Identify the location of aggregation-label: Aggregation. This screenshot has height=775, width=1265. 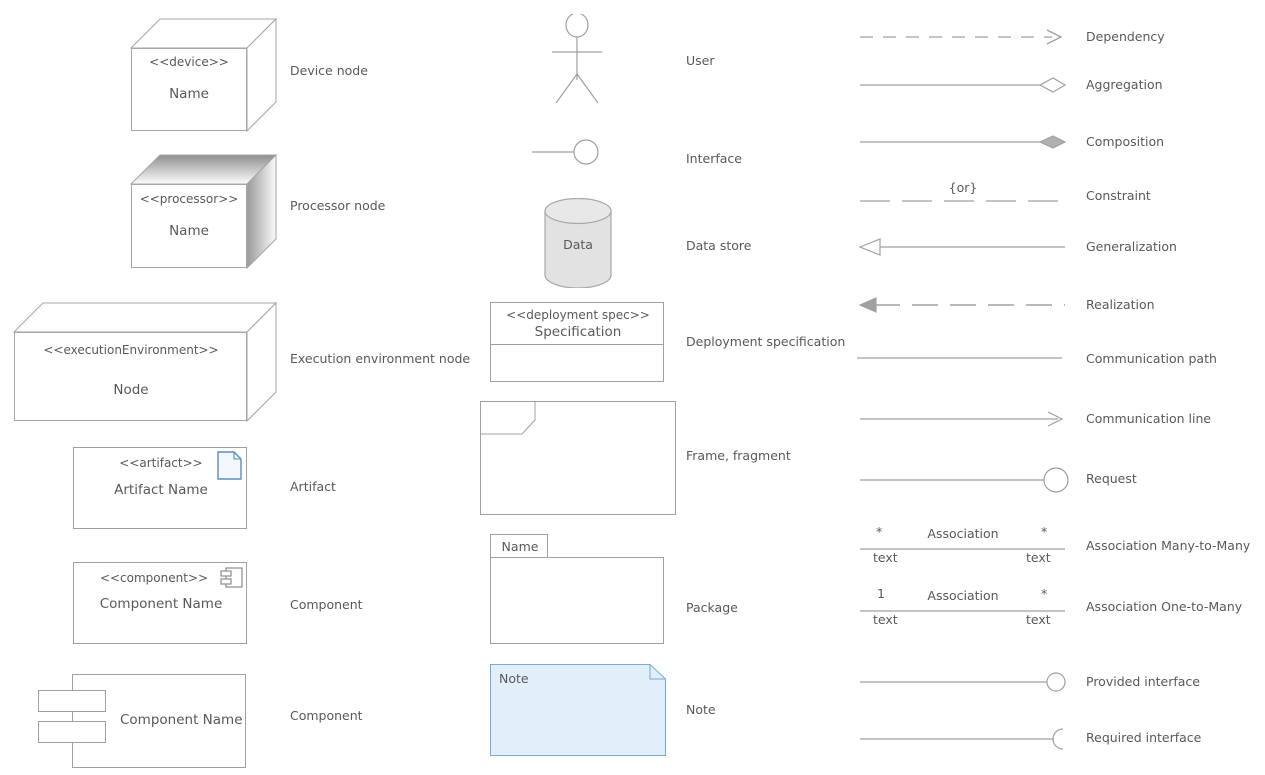
(1124, 84).